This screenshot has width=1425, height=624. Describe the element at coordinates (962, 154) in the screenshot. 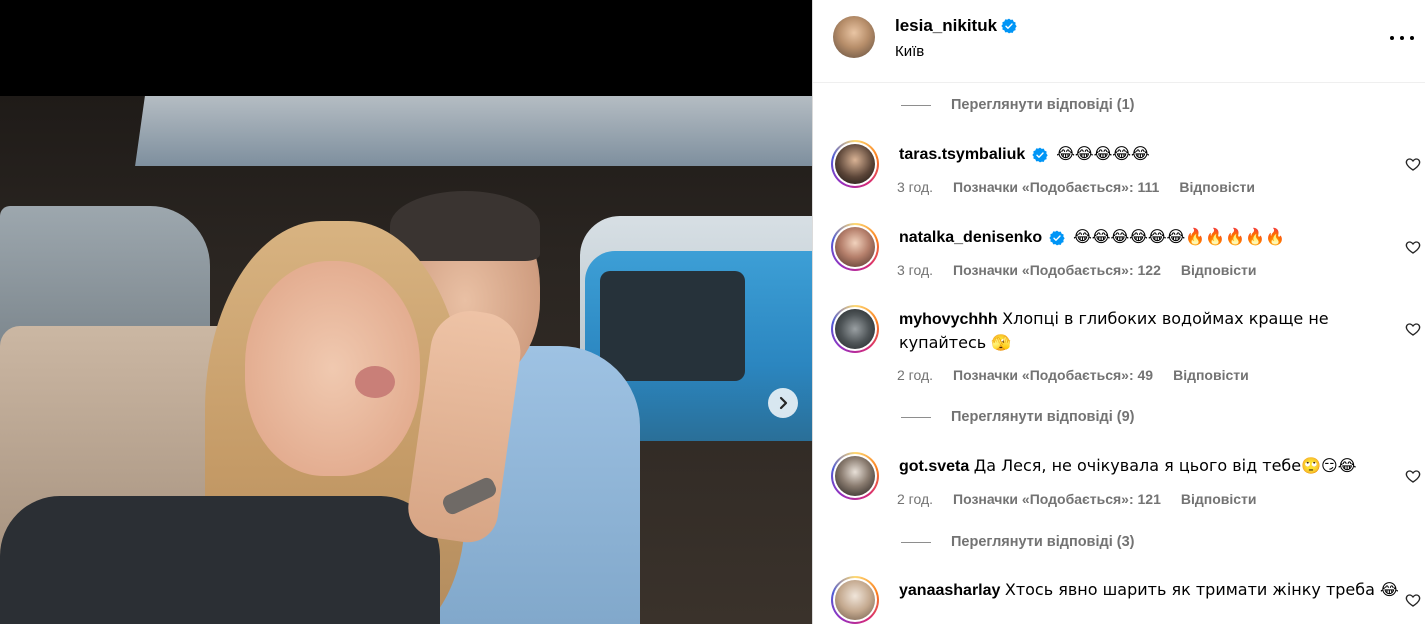

I see `comment-username: taras.tsymbaliuk` at that location.